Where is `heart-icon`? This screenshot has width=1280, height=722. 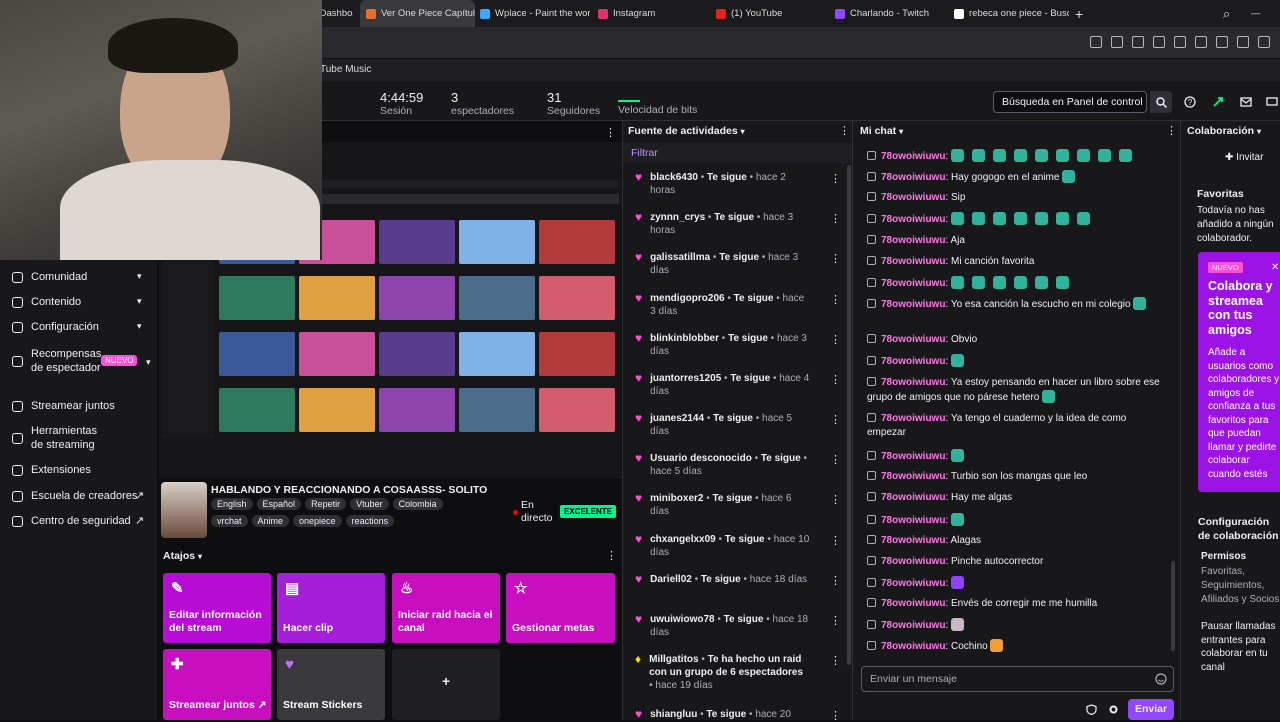
heart-icon is located at coordinates (1180, 42).